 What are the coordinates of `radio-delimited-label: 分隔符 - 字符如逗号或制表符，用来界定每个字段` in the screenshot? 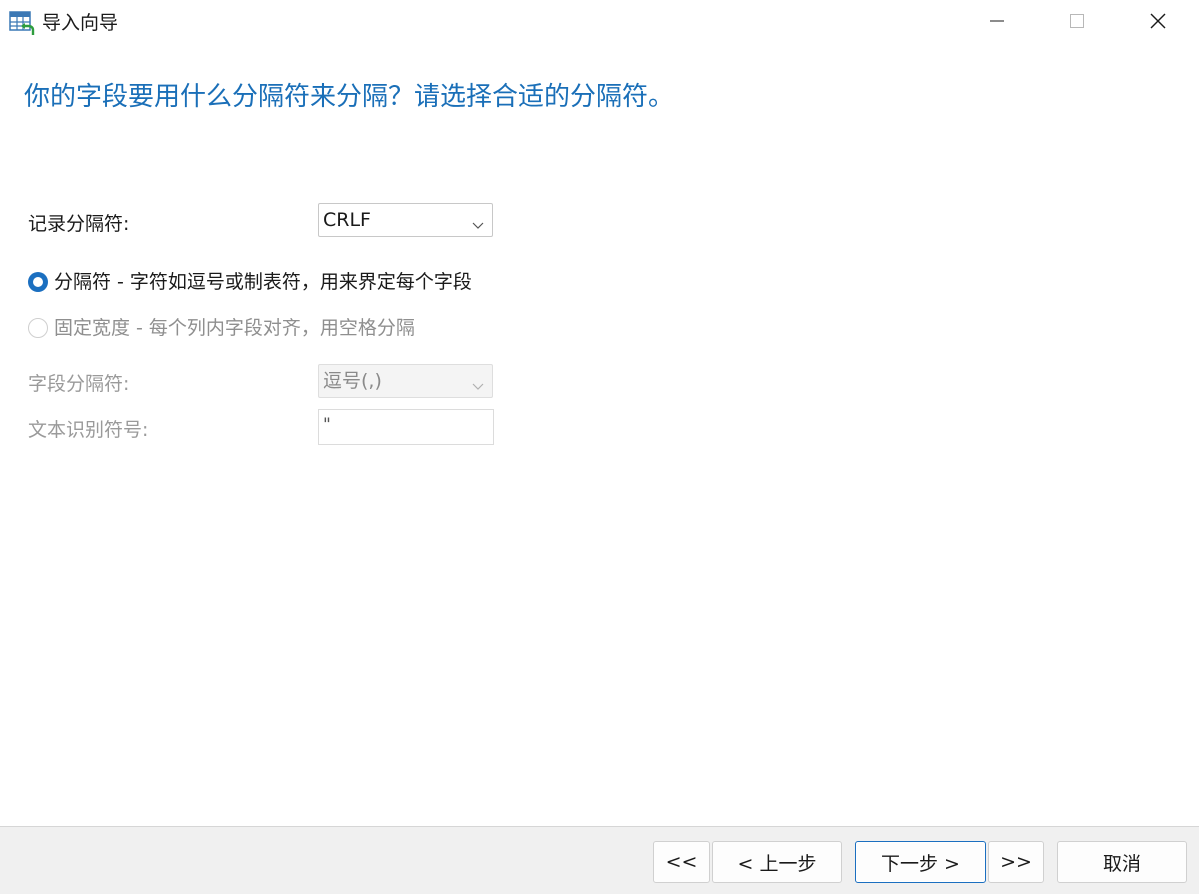 It's located at (263, 282).